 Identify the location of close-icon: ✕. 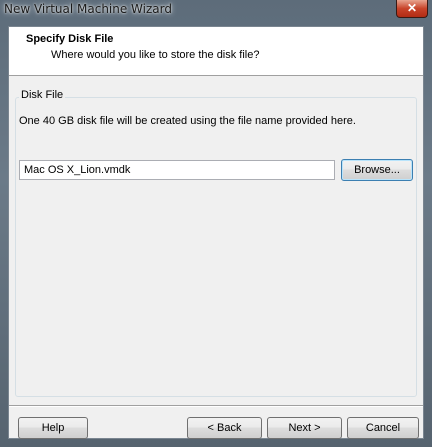
(412, 8).